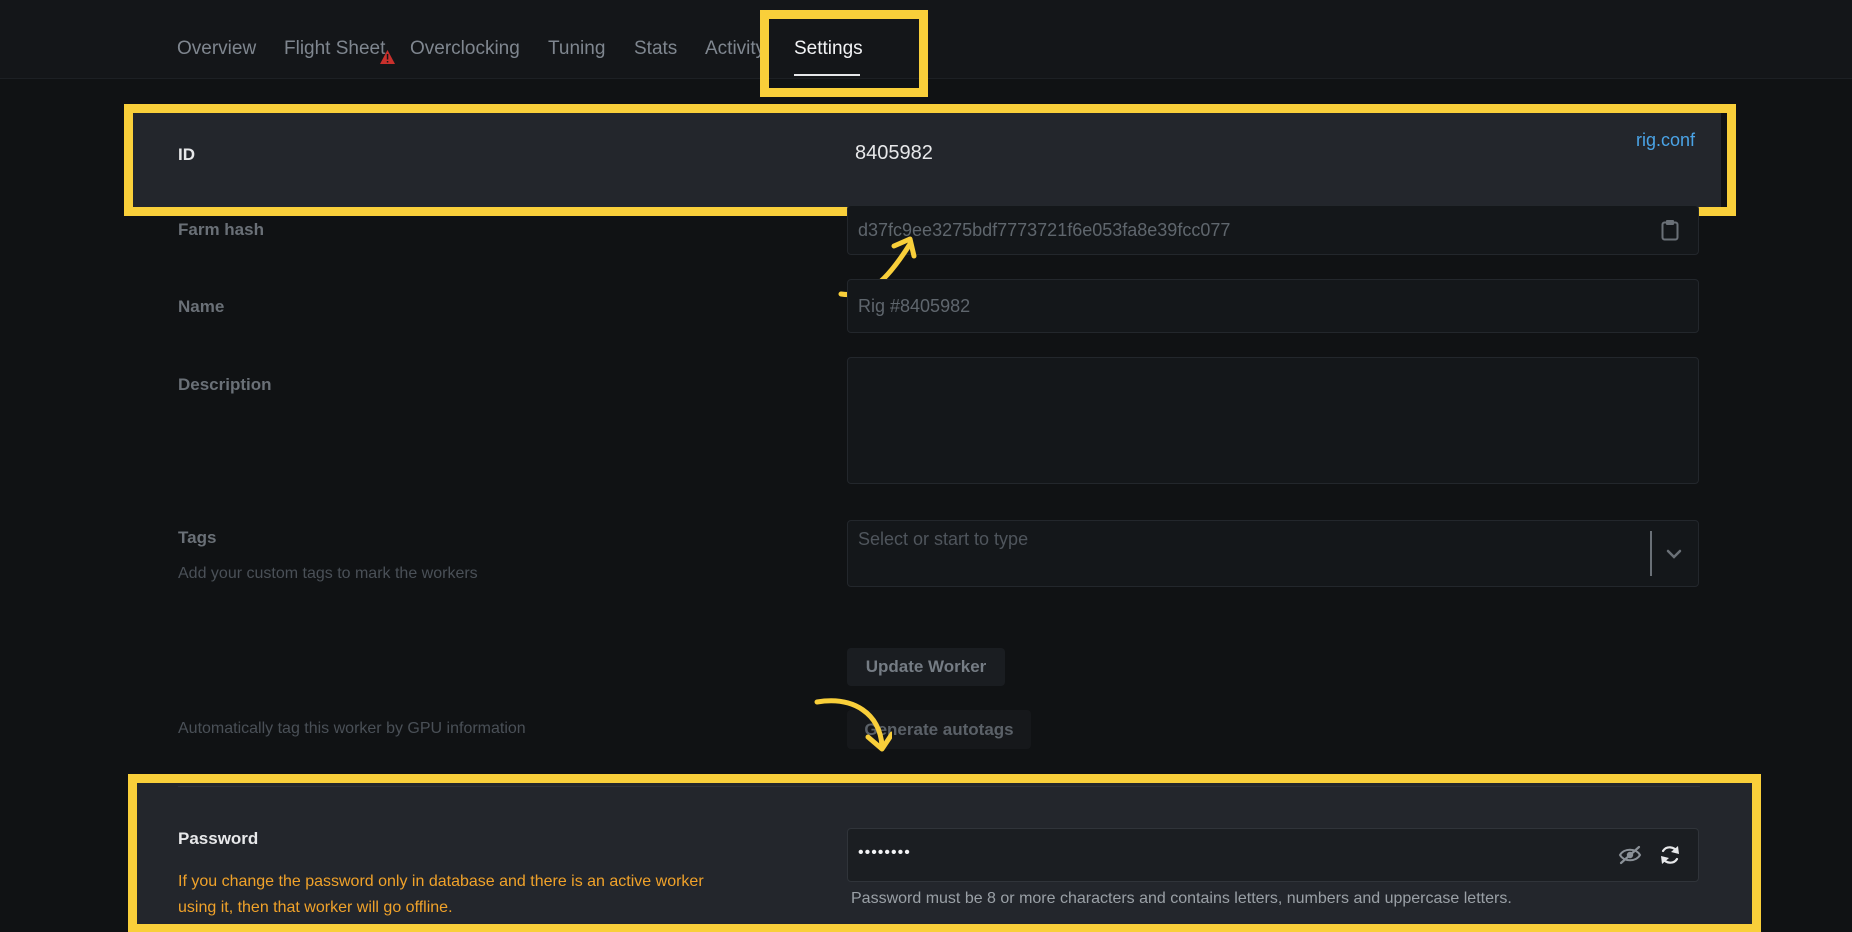  Describe the element at coordinates (225, 384) in the screenshot. I see `description-label: Description` at that location.